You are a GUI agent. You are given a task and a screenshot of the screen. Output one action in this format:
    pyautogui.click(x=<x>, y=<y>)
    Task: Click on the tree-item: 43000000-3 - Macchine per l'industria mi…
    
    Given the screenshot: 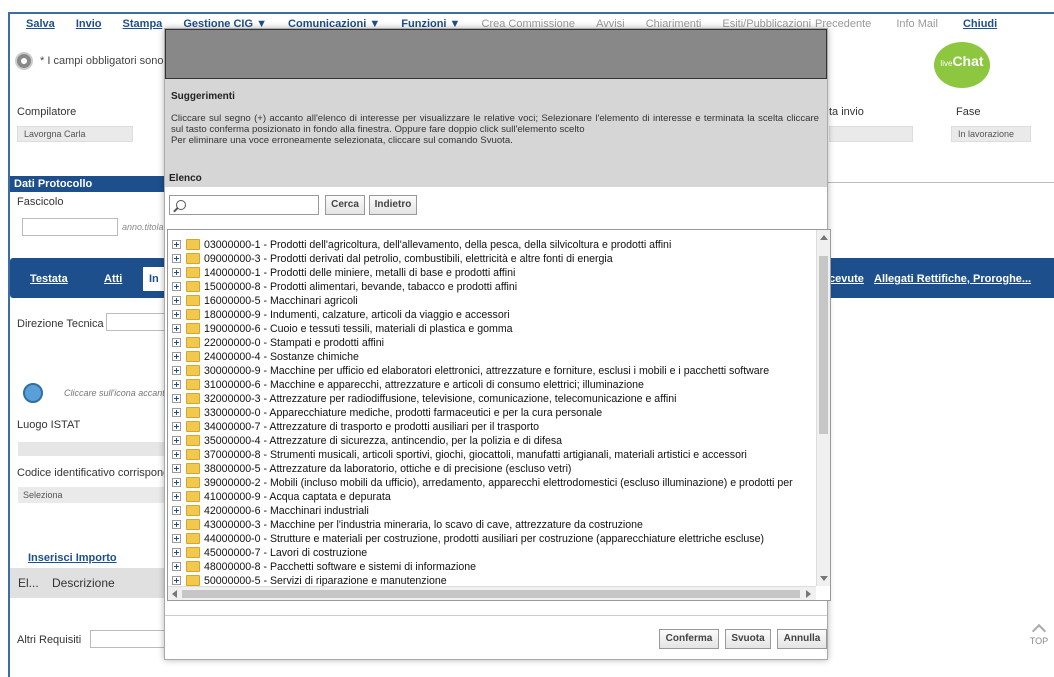 What is the action you would take?
    pyautogui.click(x=492, y=525)
    